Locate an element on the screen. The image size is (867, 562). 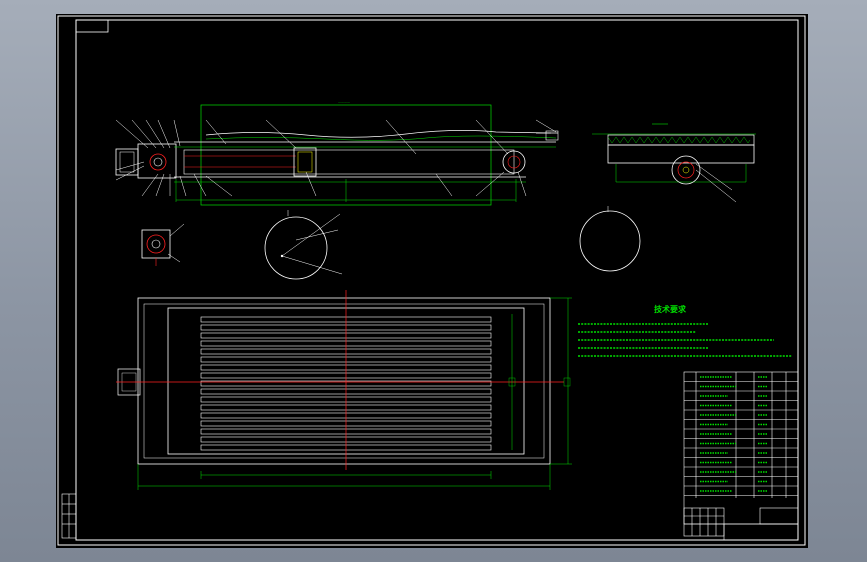
flange-detail is located at coordinates (163, 244).